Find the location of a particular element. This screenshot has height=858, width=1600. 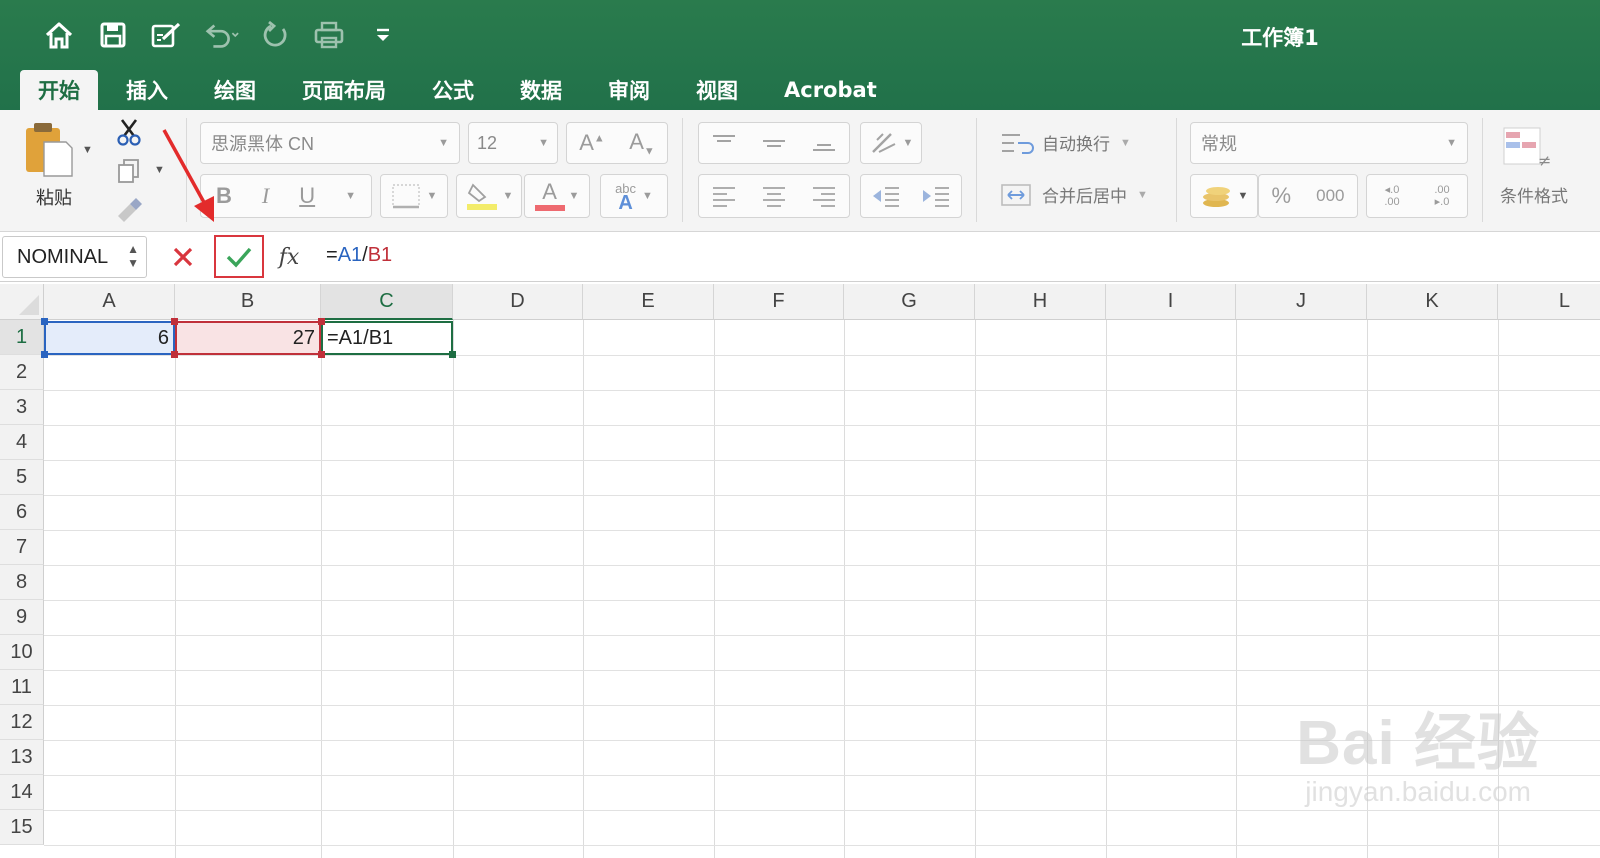

font-color-button: A ▼ is located at coordinates (557, 196).